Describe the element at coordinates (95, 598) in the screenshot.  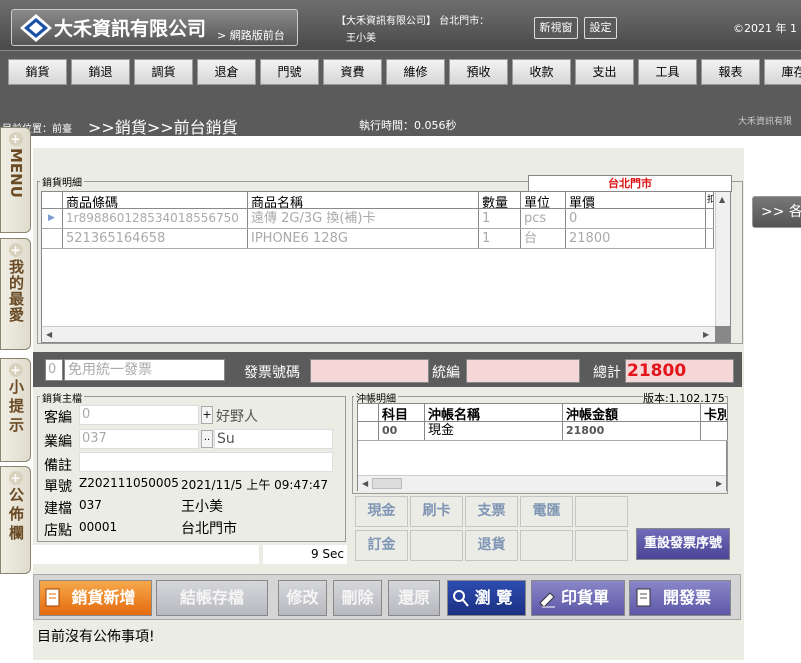
I see `new-sale-button: 銷貨新增` at that location.